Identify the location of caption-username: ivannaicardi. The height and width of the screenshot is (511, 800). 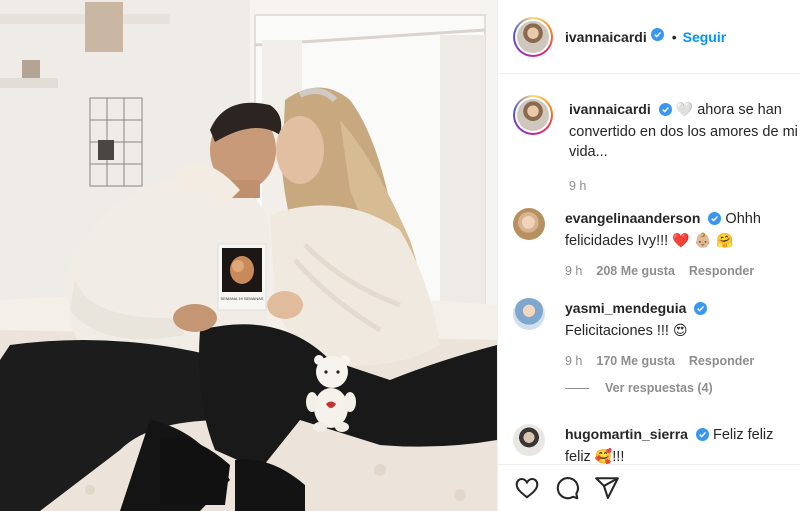
(610, 109).